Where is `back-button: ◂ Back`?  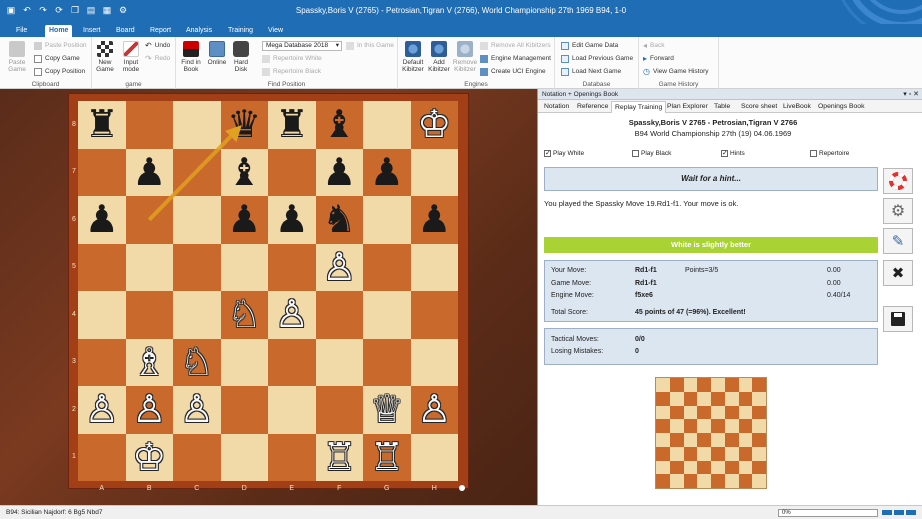 back-button: ◂ Back is located at coordinates (653, 46).